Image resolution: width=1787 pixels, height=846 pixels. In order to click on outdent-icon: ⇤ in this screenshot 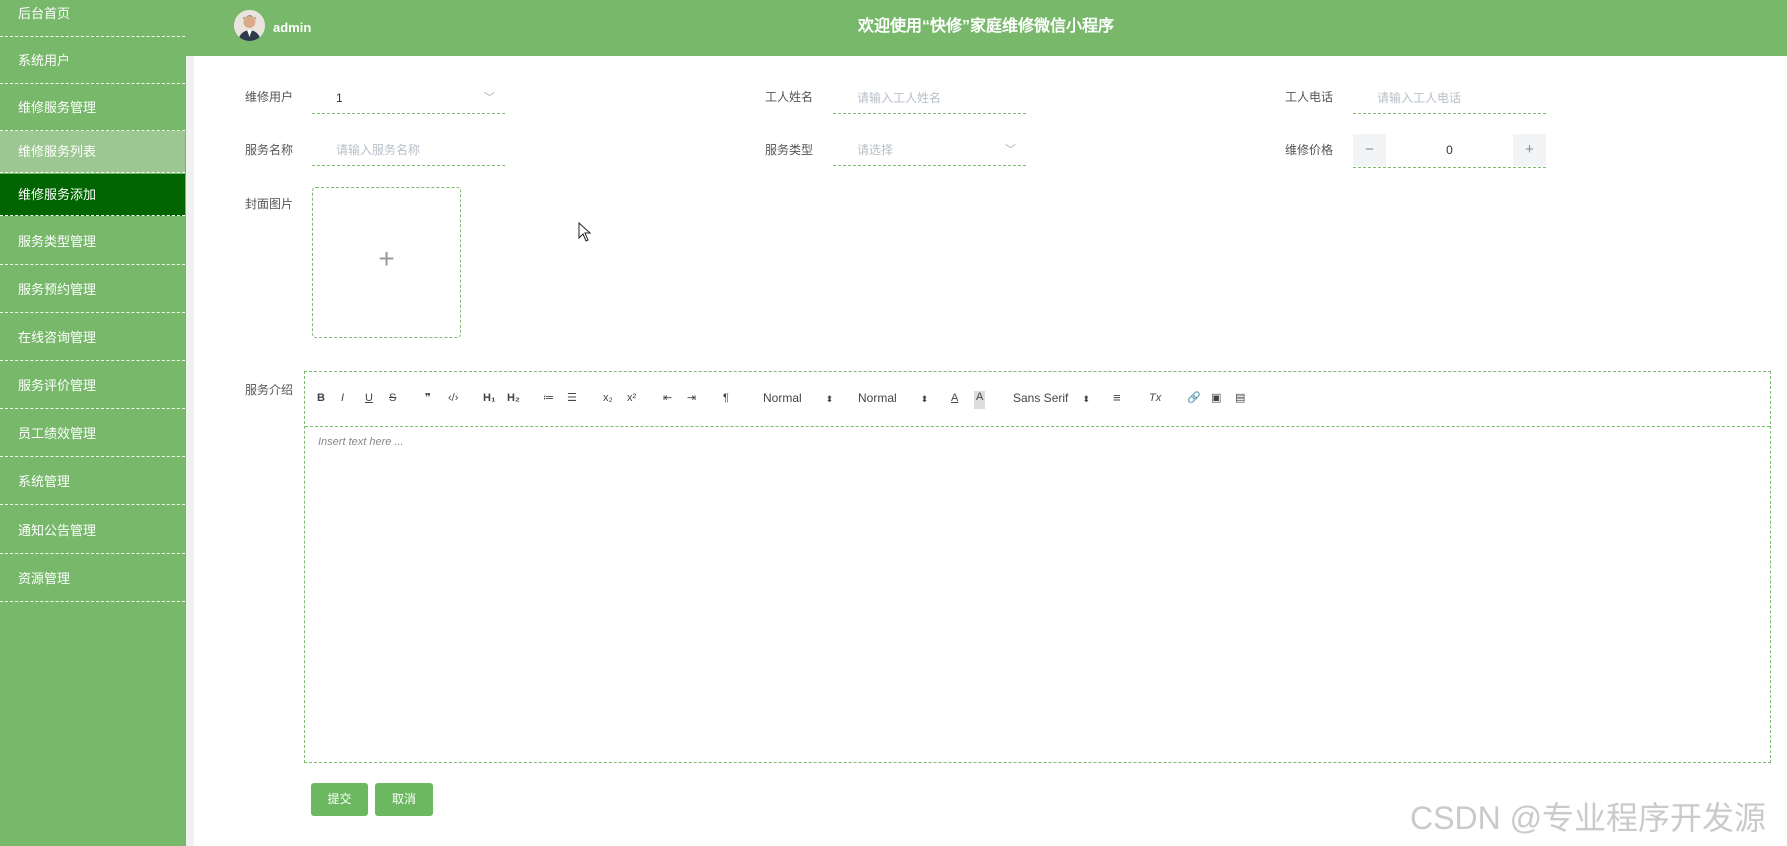, I will do `click(667, 398)`.